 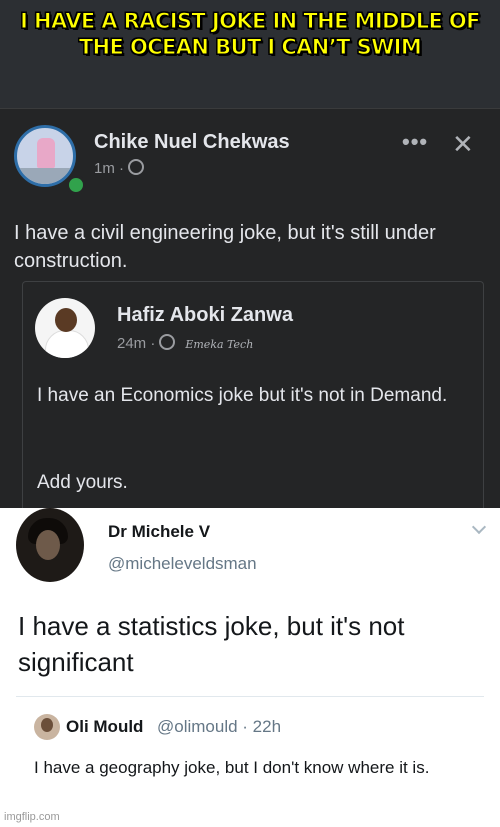 What do you see at coordinates (32, 817) in the screenshot?
I see `imgflip-watermark: imgflip.com` at bounding box center [32, 817].